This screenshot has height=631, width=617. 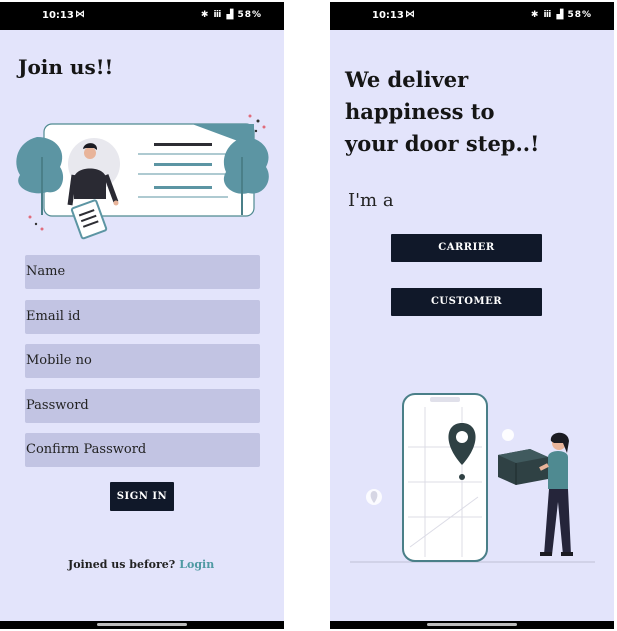 What do you see at coordinates (196, 564) in the screenshot?
I see `login-link: Login` at bounding box center [196, 564].